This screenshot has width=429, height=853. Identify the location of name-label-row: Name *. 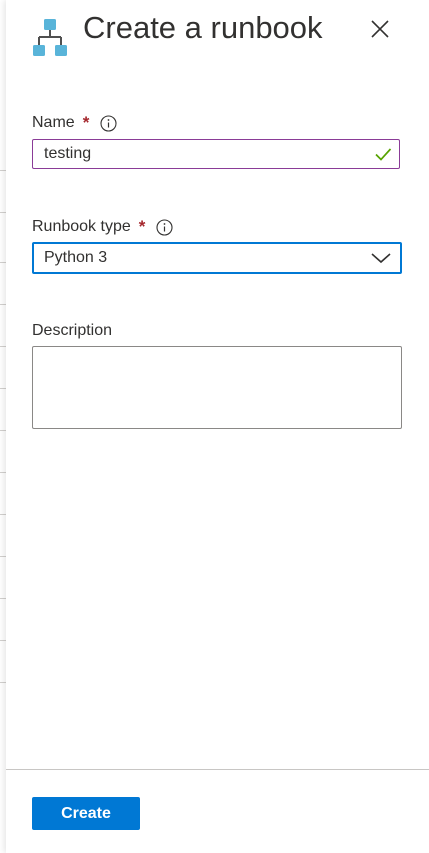
(74, 123).